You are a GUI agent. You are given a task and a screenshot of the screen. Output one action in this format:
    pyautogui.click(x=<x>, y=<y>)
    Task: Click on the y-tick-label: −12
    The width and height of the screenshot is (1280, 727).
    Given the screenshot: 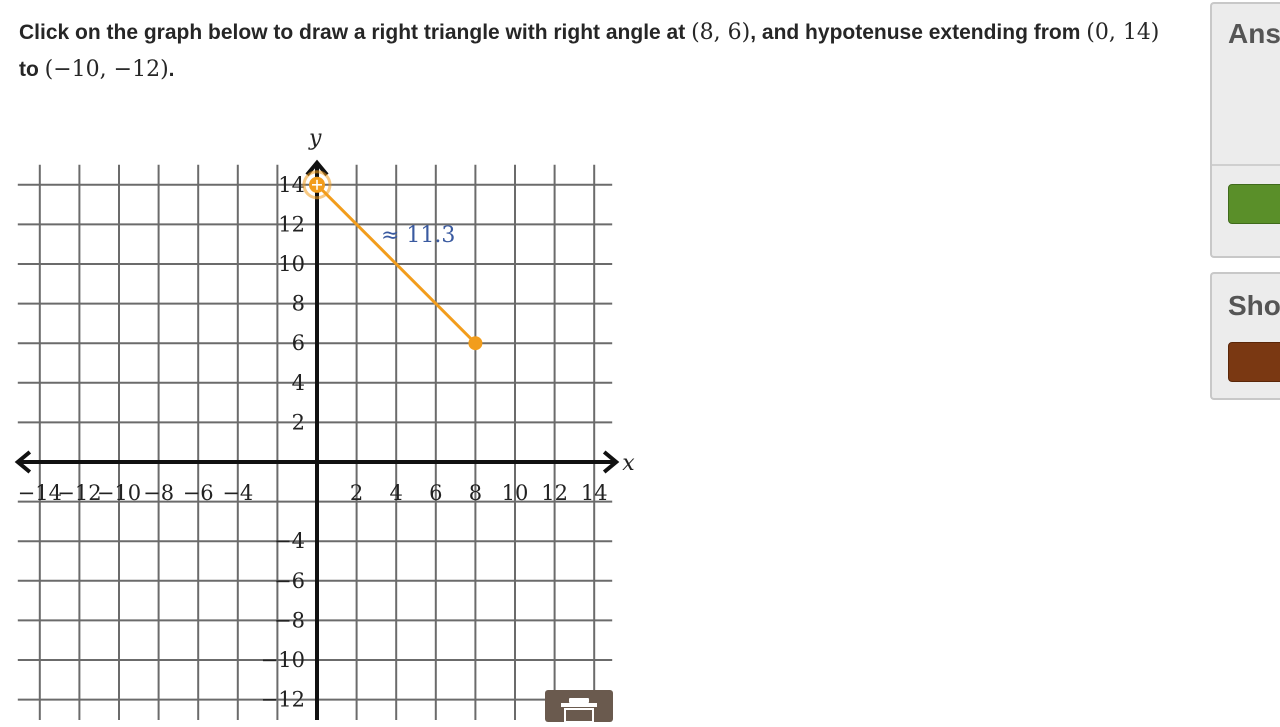 What is the action you would take?
    pyautogui.click(x=283, y=700)
    